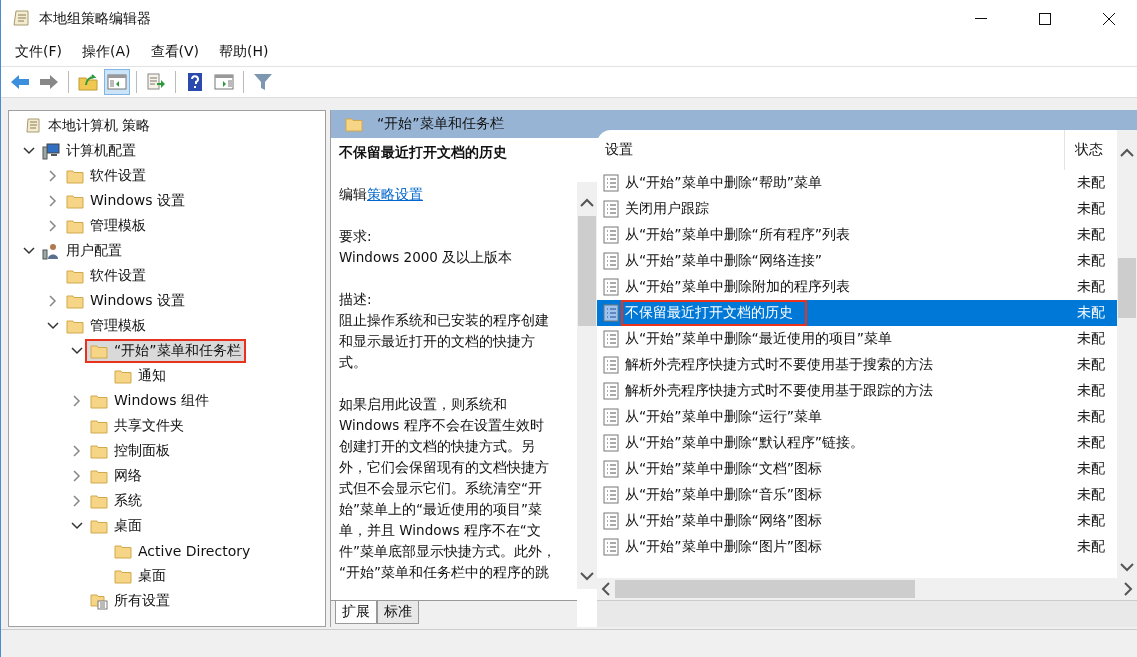 The width and height of the screenshot is (1137, 657). I want to click on policy-name: 从“开始”菜单中删除“运行”菜单, so click(723, 416).